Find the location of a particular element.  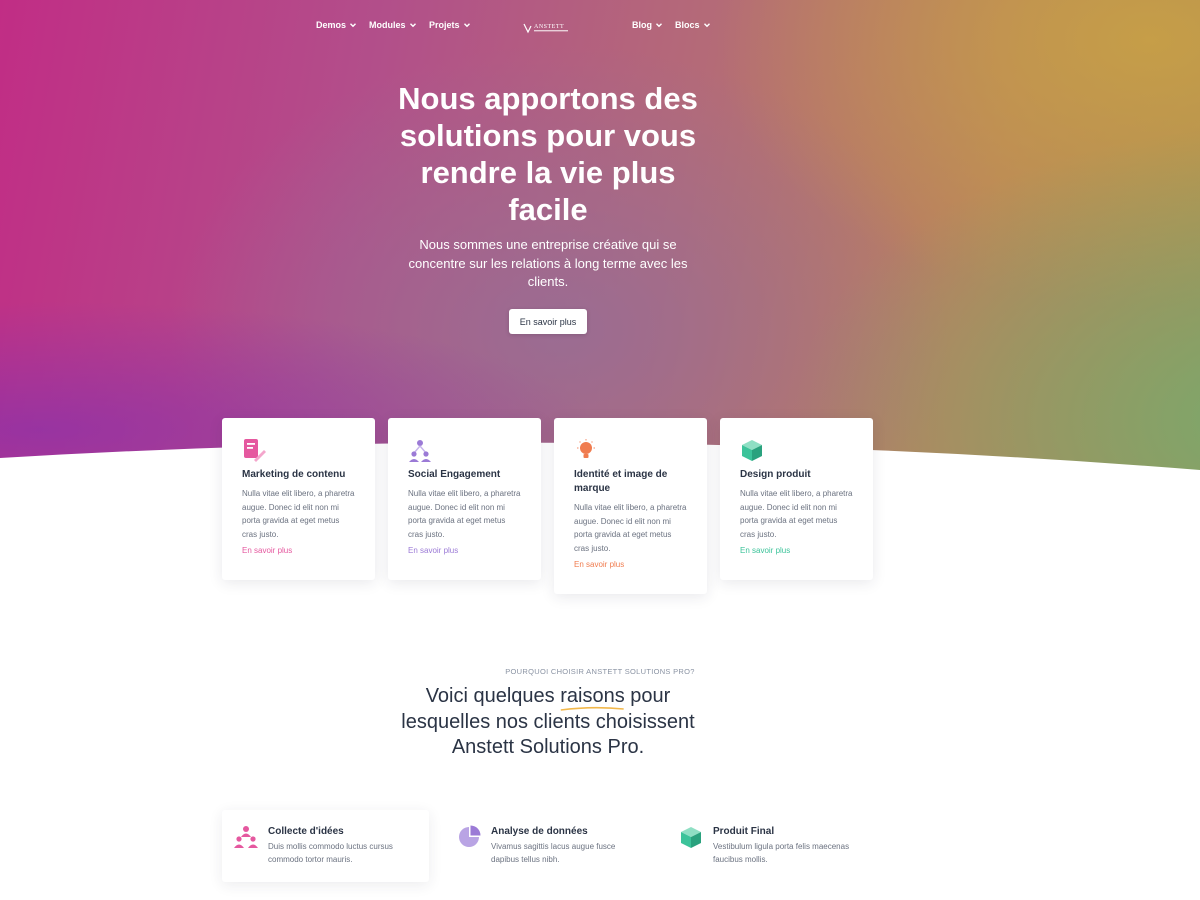

nav-item-label: Blog is located at coordinates (642, 25).